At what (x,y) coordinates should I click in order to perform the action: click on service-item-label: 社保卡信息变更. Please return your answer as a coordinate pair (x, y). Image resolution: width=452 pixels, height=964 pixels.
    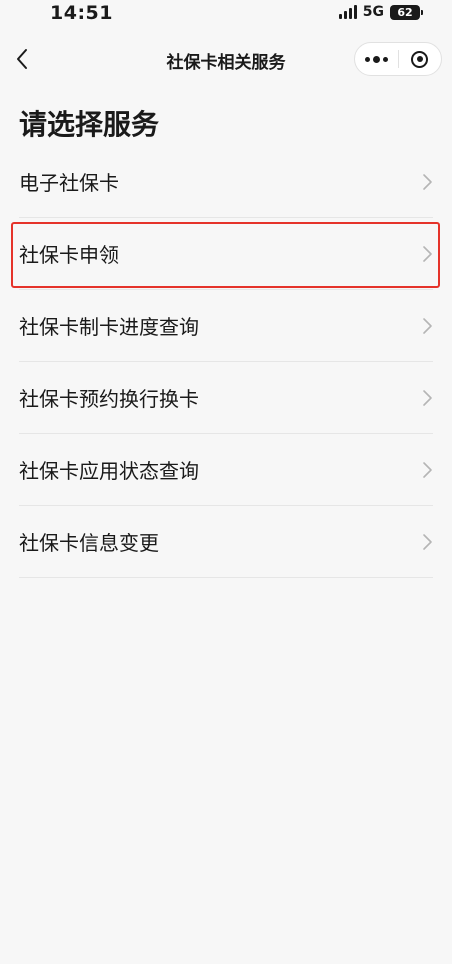
    Looking at the image, I should click on (89, 543).